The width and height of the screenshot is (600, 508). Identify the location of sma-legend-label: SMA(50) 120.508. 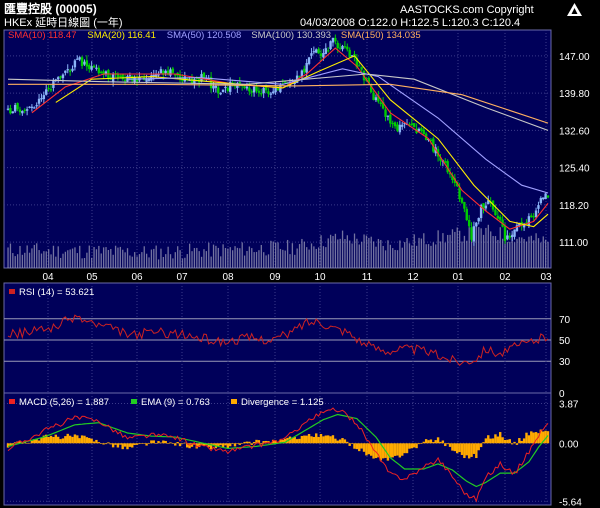
(204, 35).